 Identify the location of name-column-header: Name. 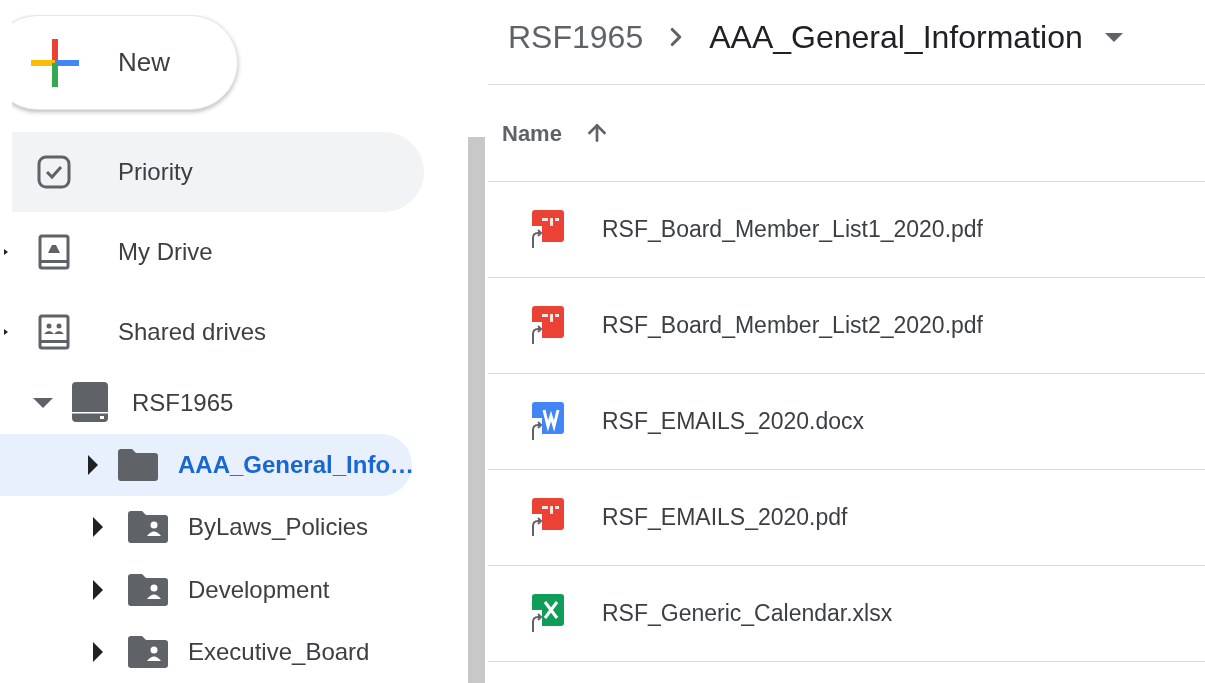
(556, 133).